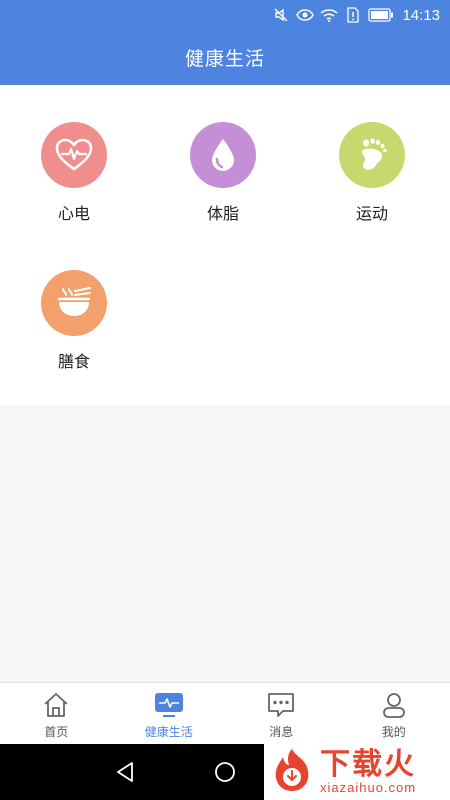 Image resolution: width=450 pixels, height=800 pixels. I want to click on tab-home-label: 首页, so click(56, 732).